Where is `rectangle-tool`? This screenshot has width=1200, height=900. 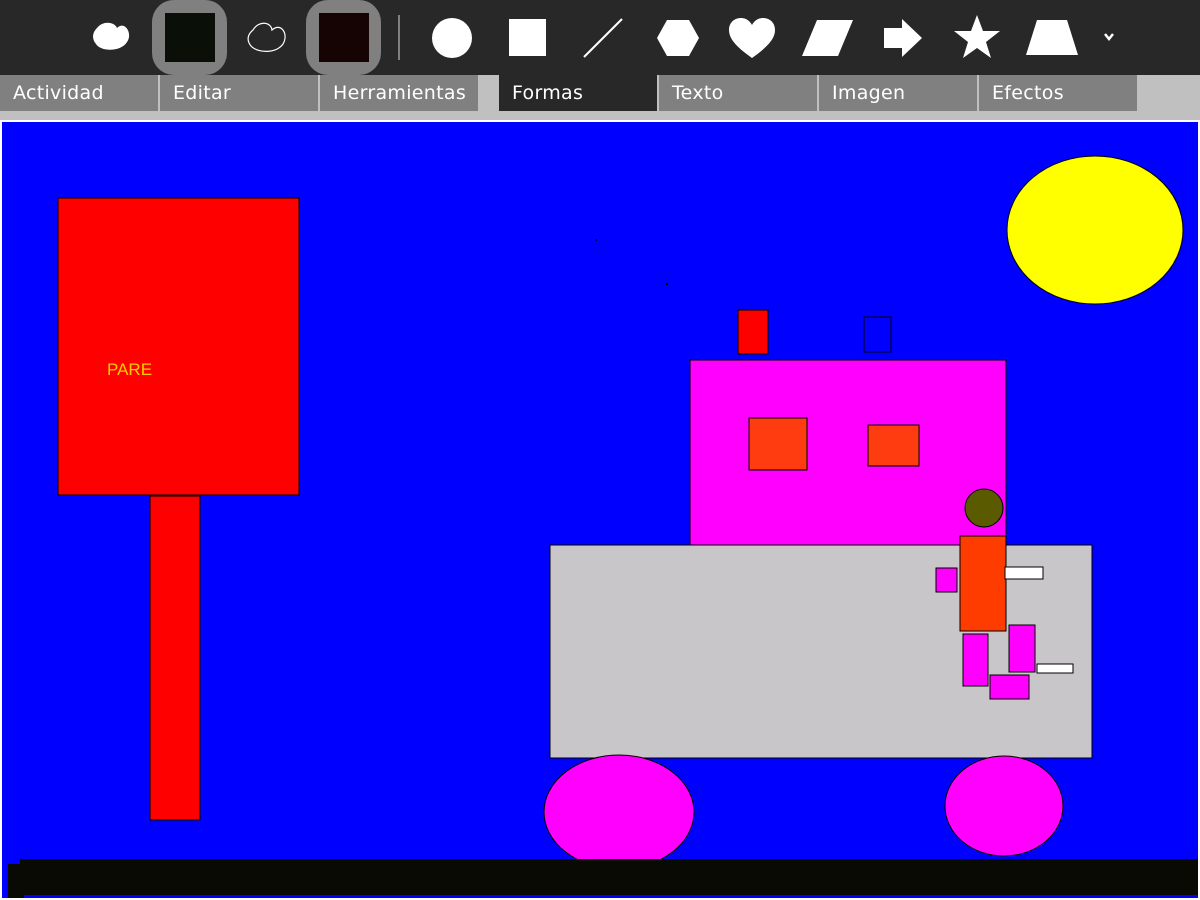
rectangle-tool is located at coordinates (527, 37).